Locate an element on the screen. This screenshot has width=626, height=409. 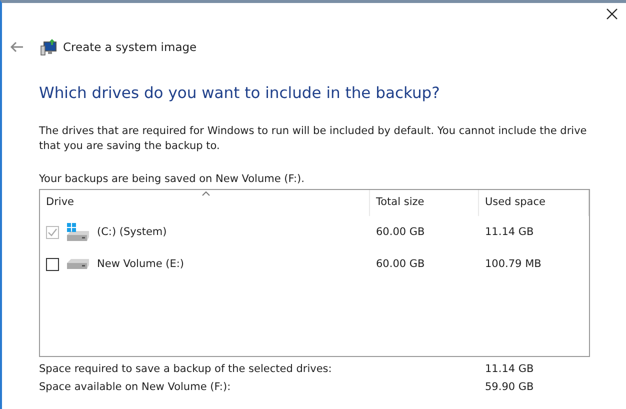
column-header: Used space is located at coordinates (534, 203).